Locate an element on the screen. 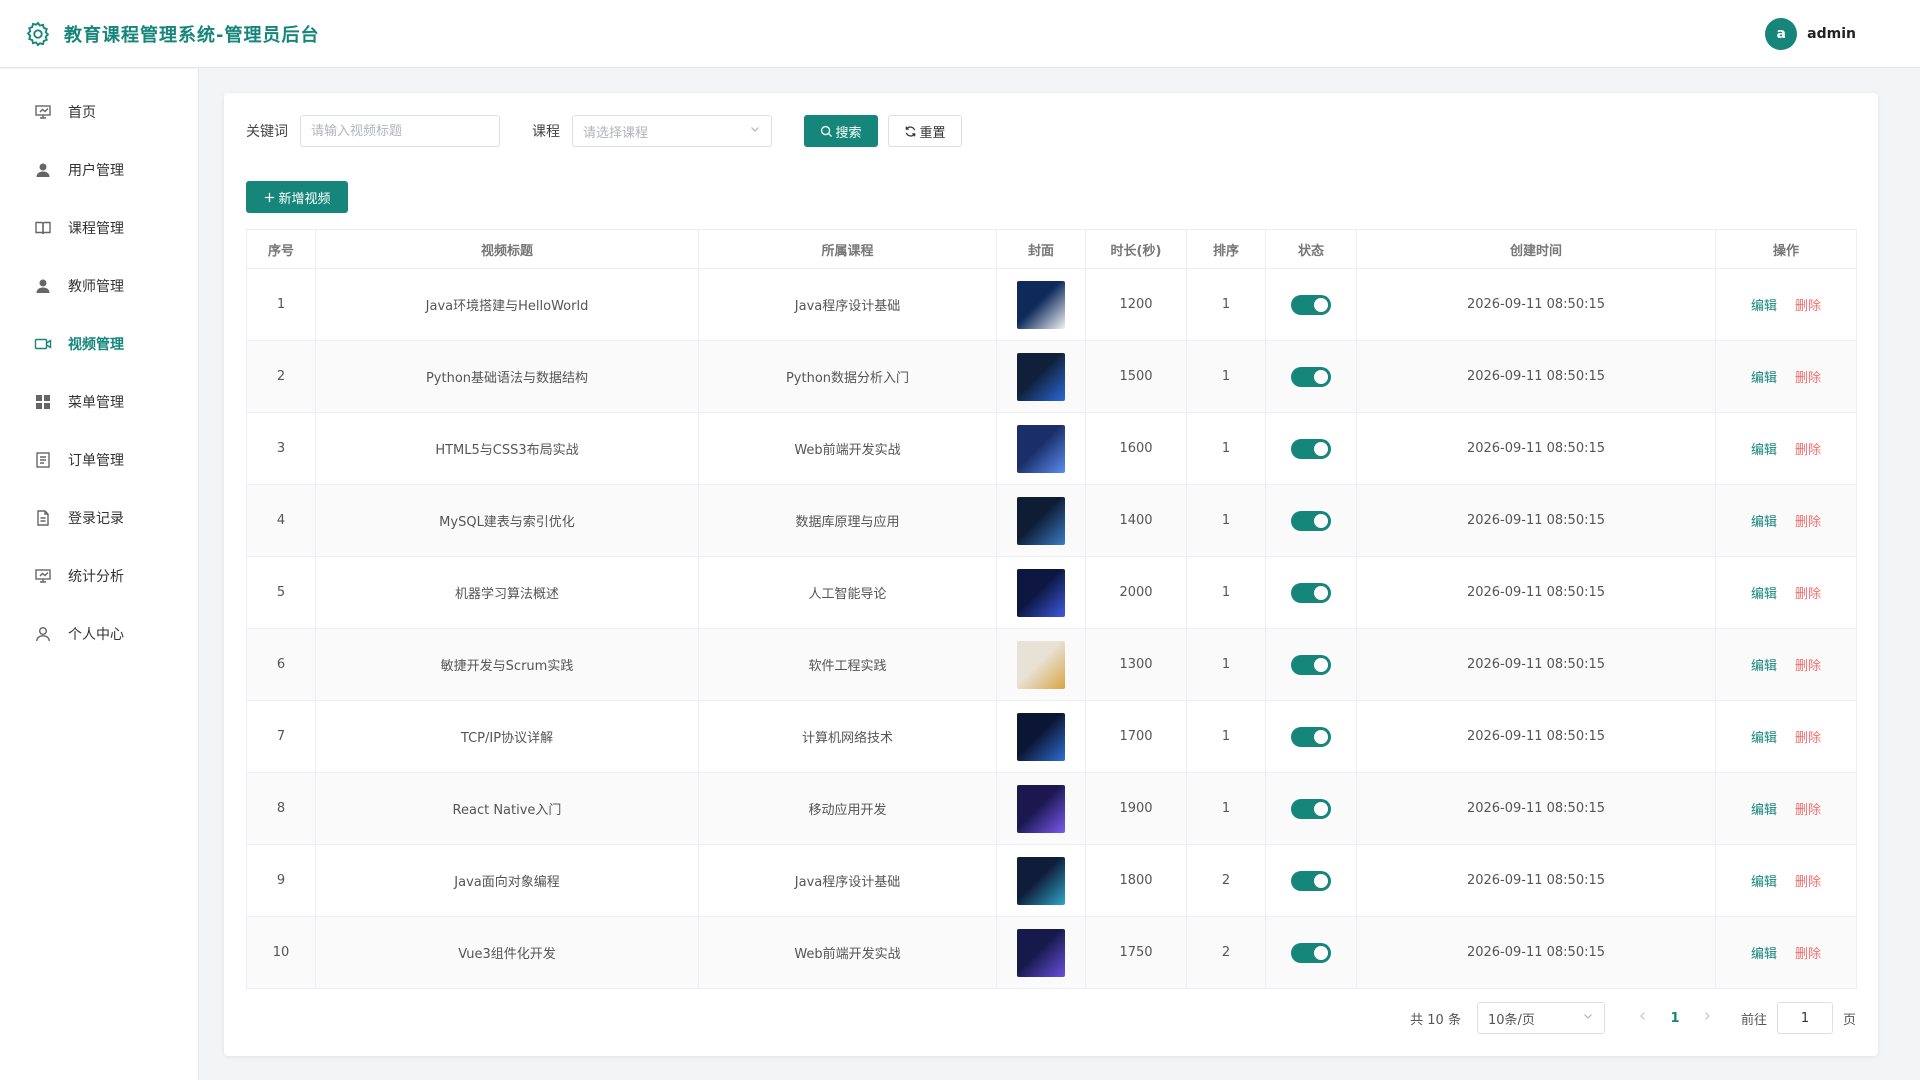 The image size is (1920, 1080). pagination: 共 10 条 10条/页 1 前往 页 is located at coordinates (1633, 1018).